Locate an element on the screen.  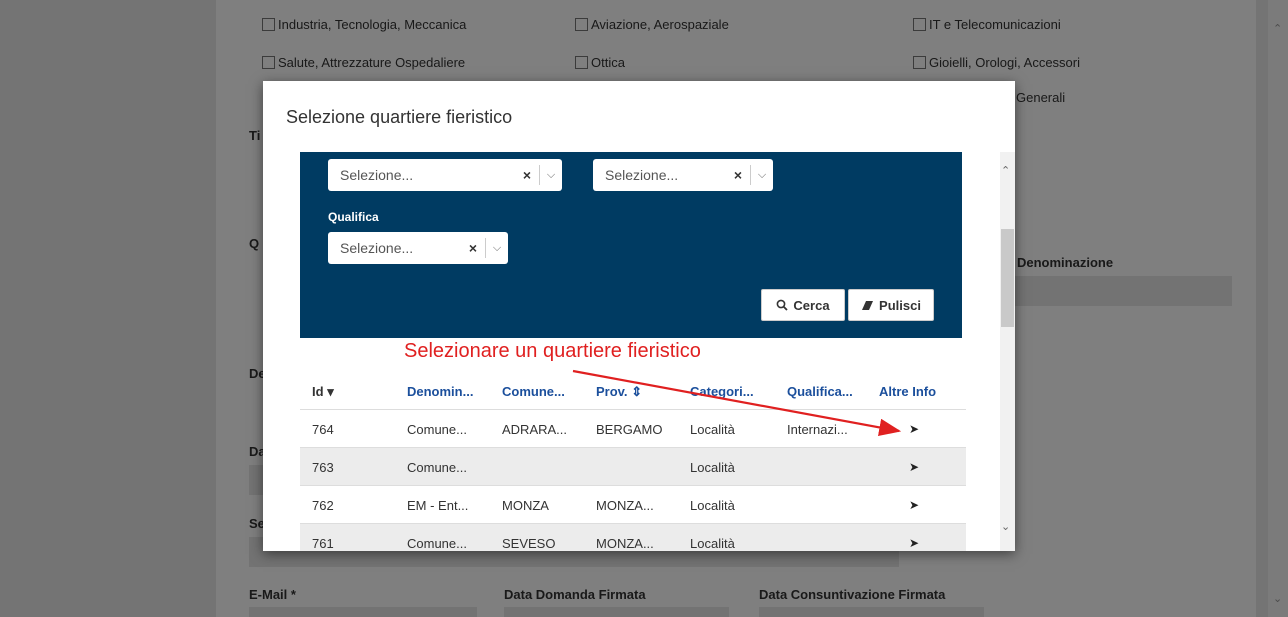
scrollbar-thumb is located at coordinates (1007, 278).